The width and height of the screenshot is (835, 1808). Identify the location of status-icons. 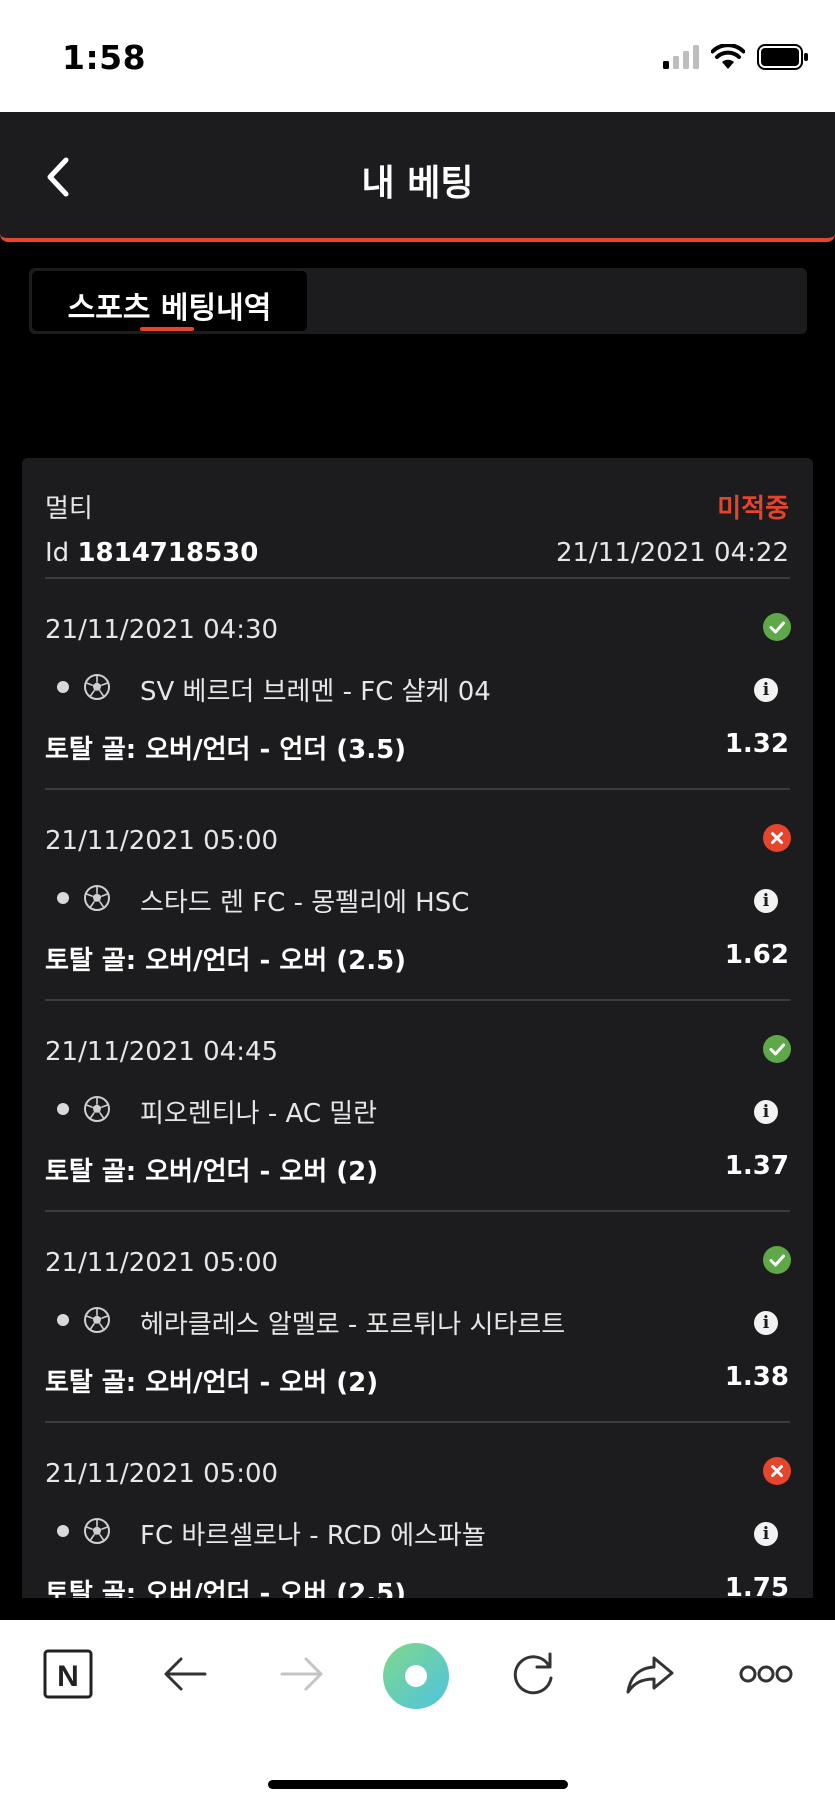
(736, 57).